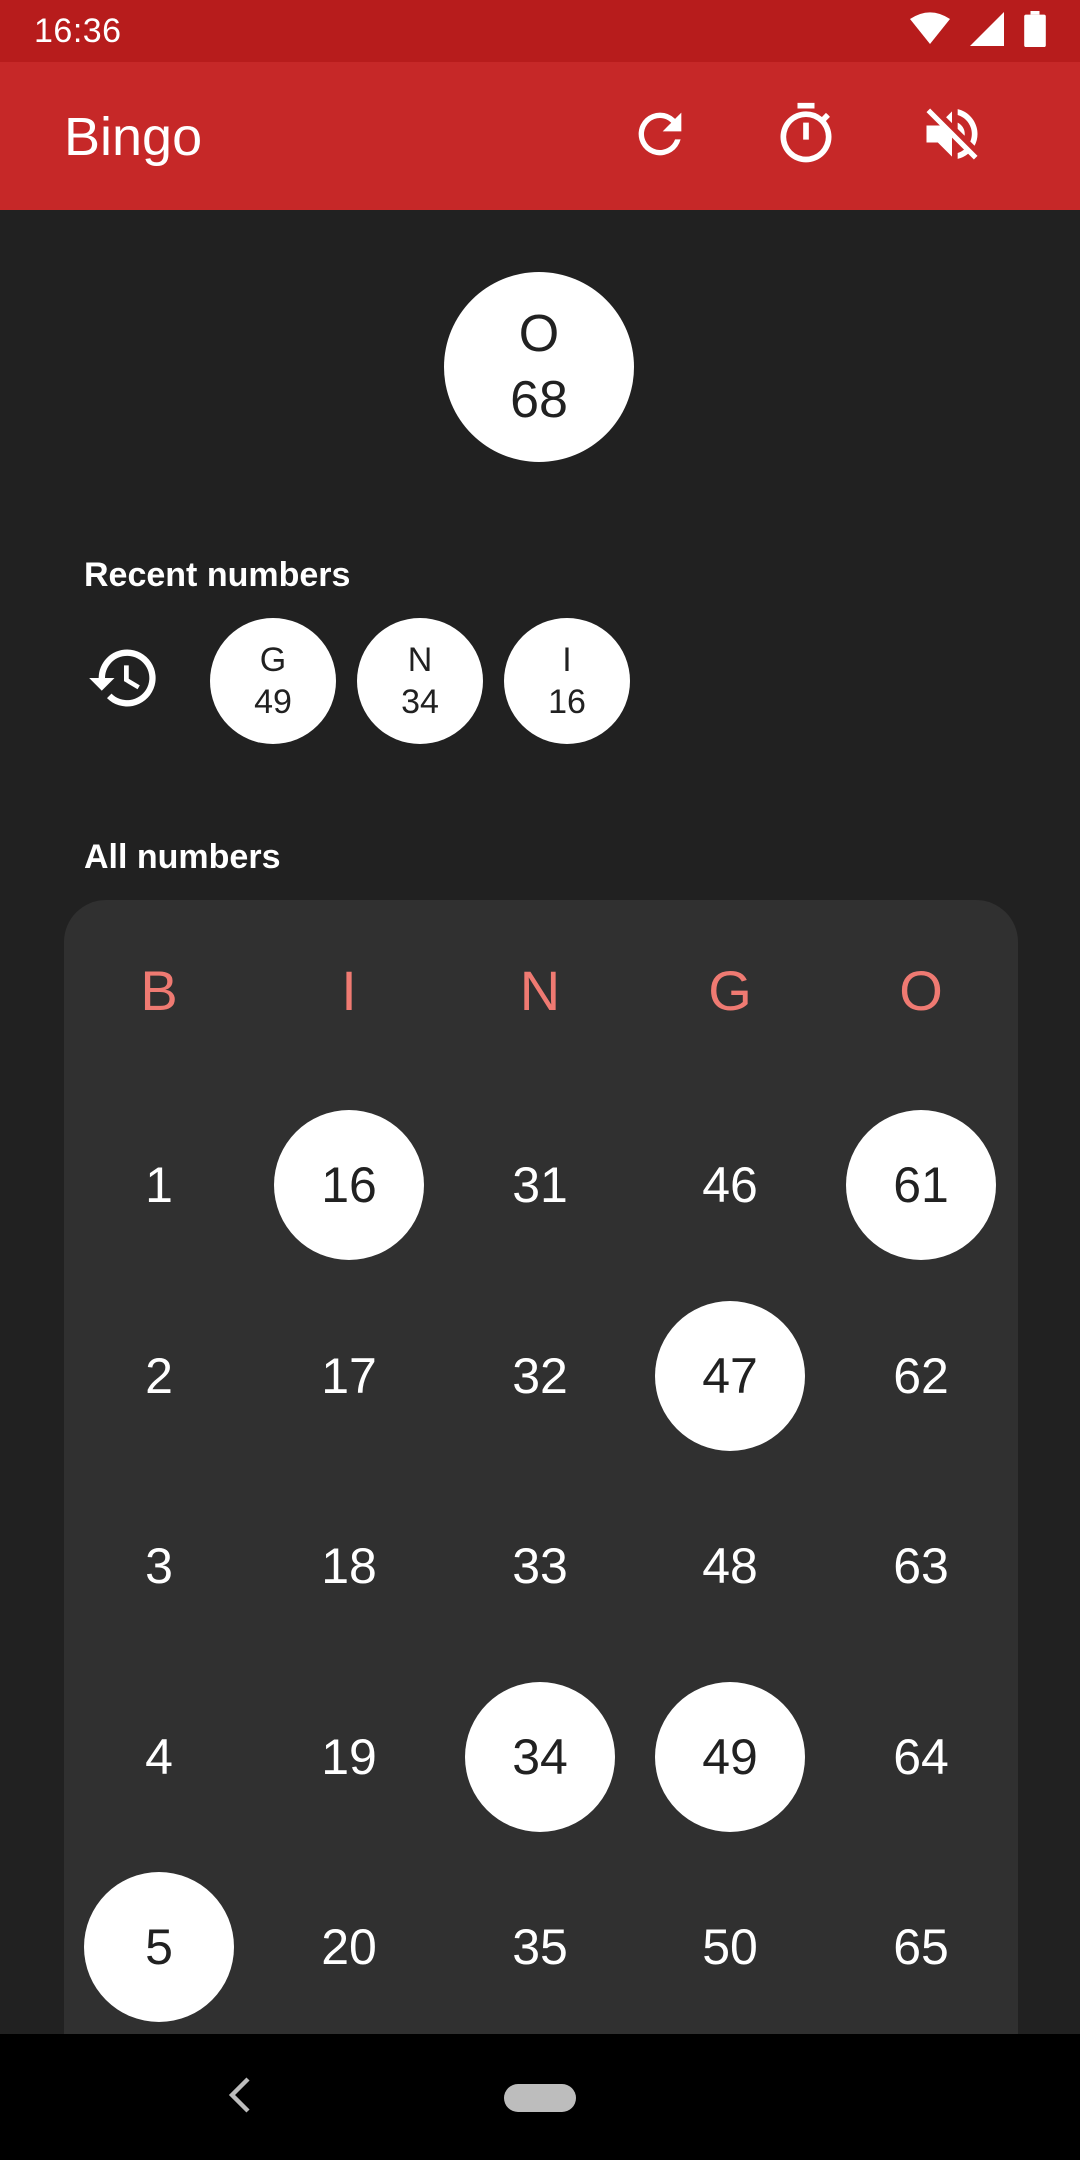  I want to click on number-cell: 47, so click(730, 1376).